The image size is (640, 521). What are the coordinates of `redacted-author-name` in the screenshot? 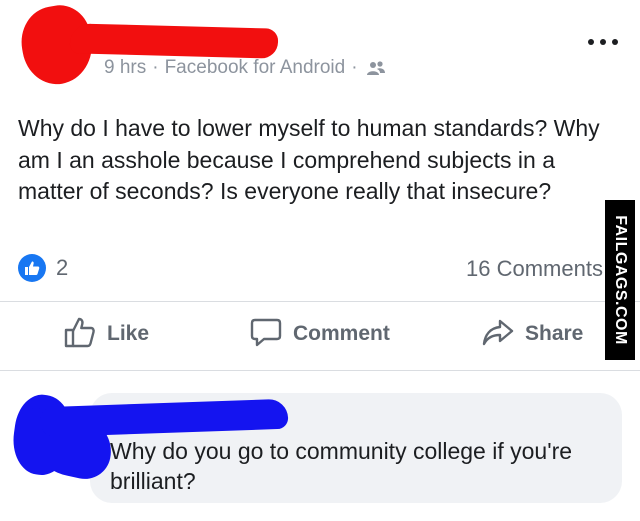 It's located at (174, 41).